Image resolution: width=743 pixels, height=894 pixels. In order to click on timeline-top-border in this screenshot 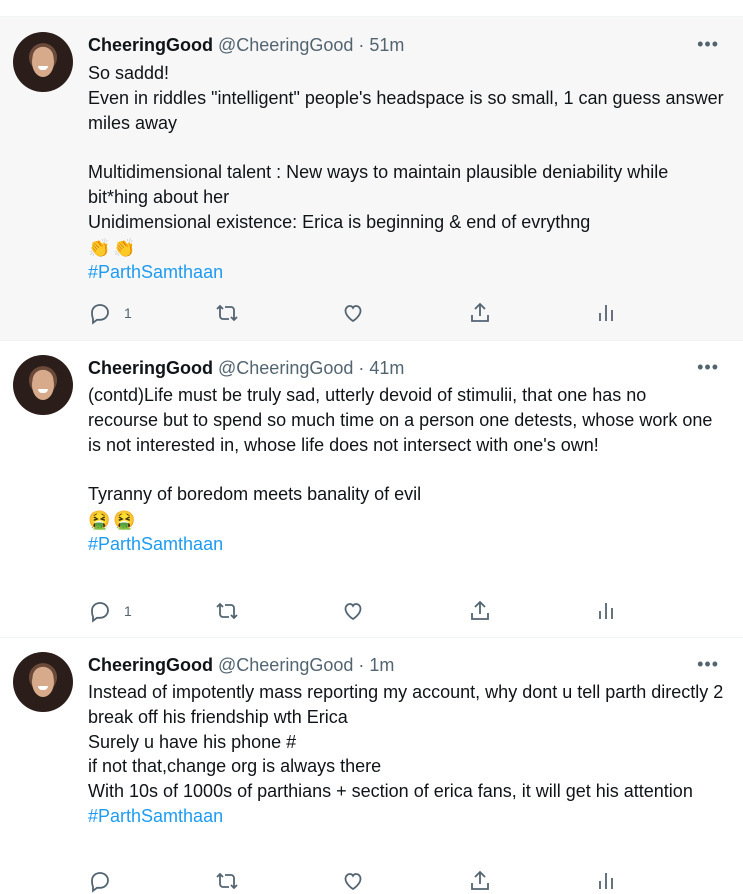, I will do `click(371, 8)`.